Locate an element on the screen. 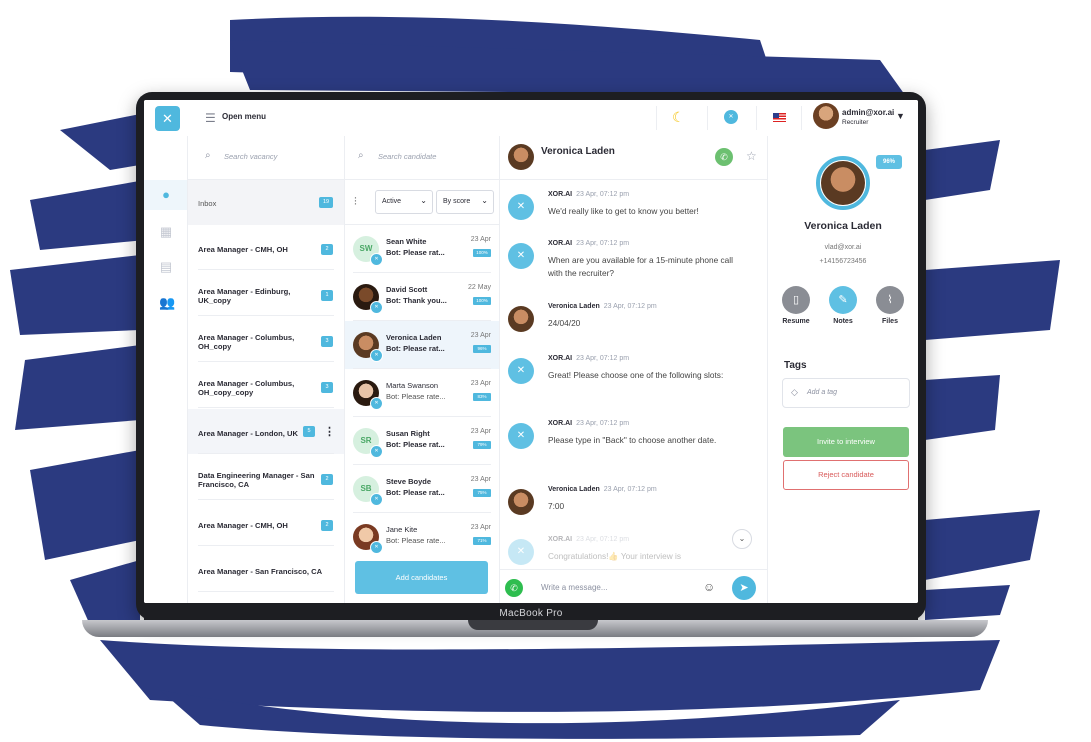 The image size is (1091, 742). vacancy-item: Area Manager - Columbus, OH_copy 3 is located at coordinates (266, 339).